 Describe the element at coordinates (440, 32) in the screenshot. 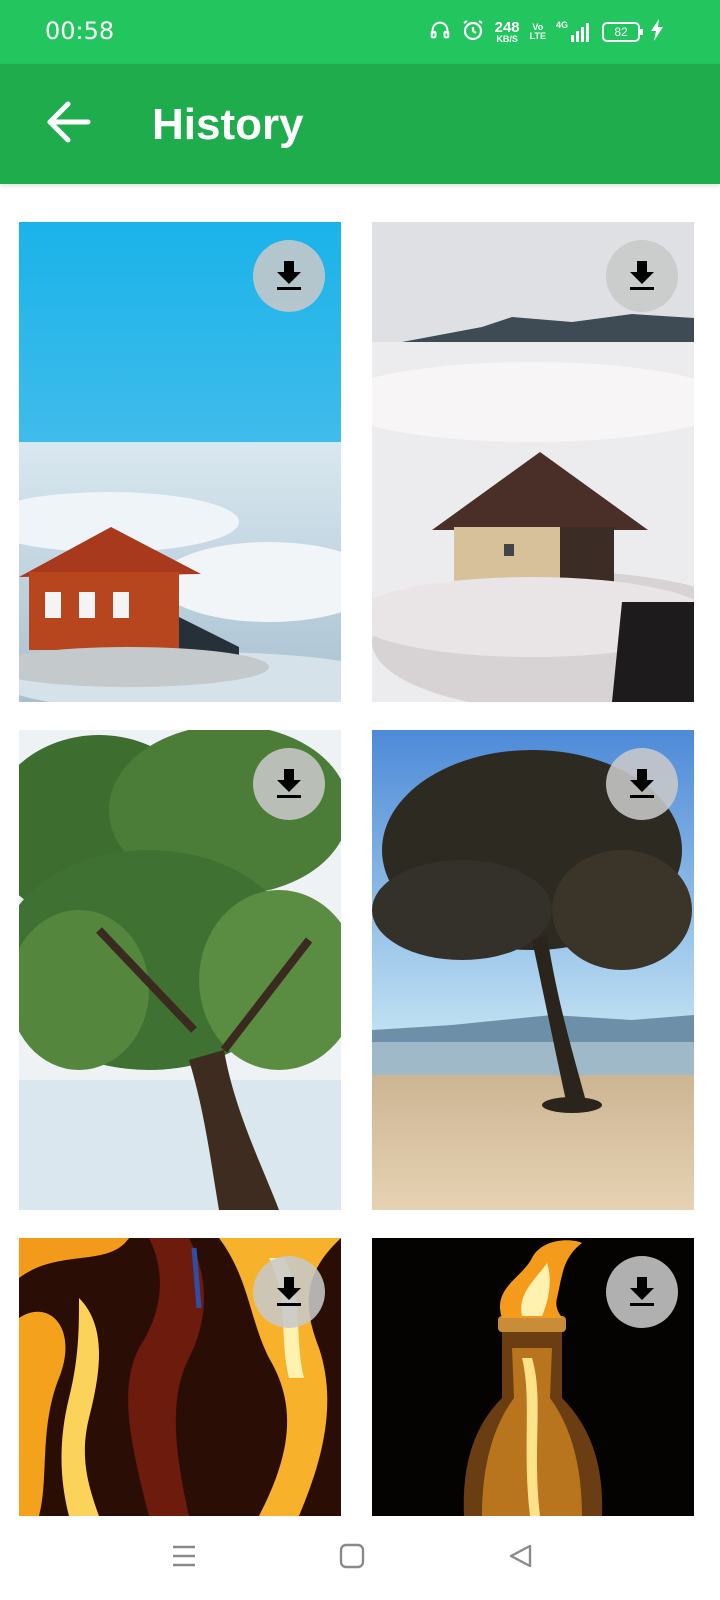

I see `headphones-icon` at that location.